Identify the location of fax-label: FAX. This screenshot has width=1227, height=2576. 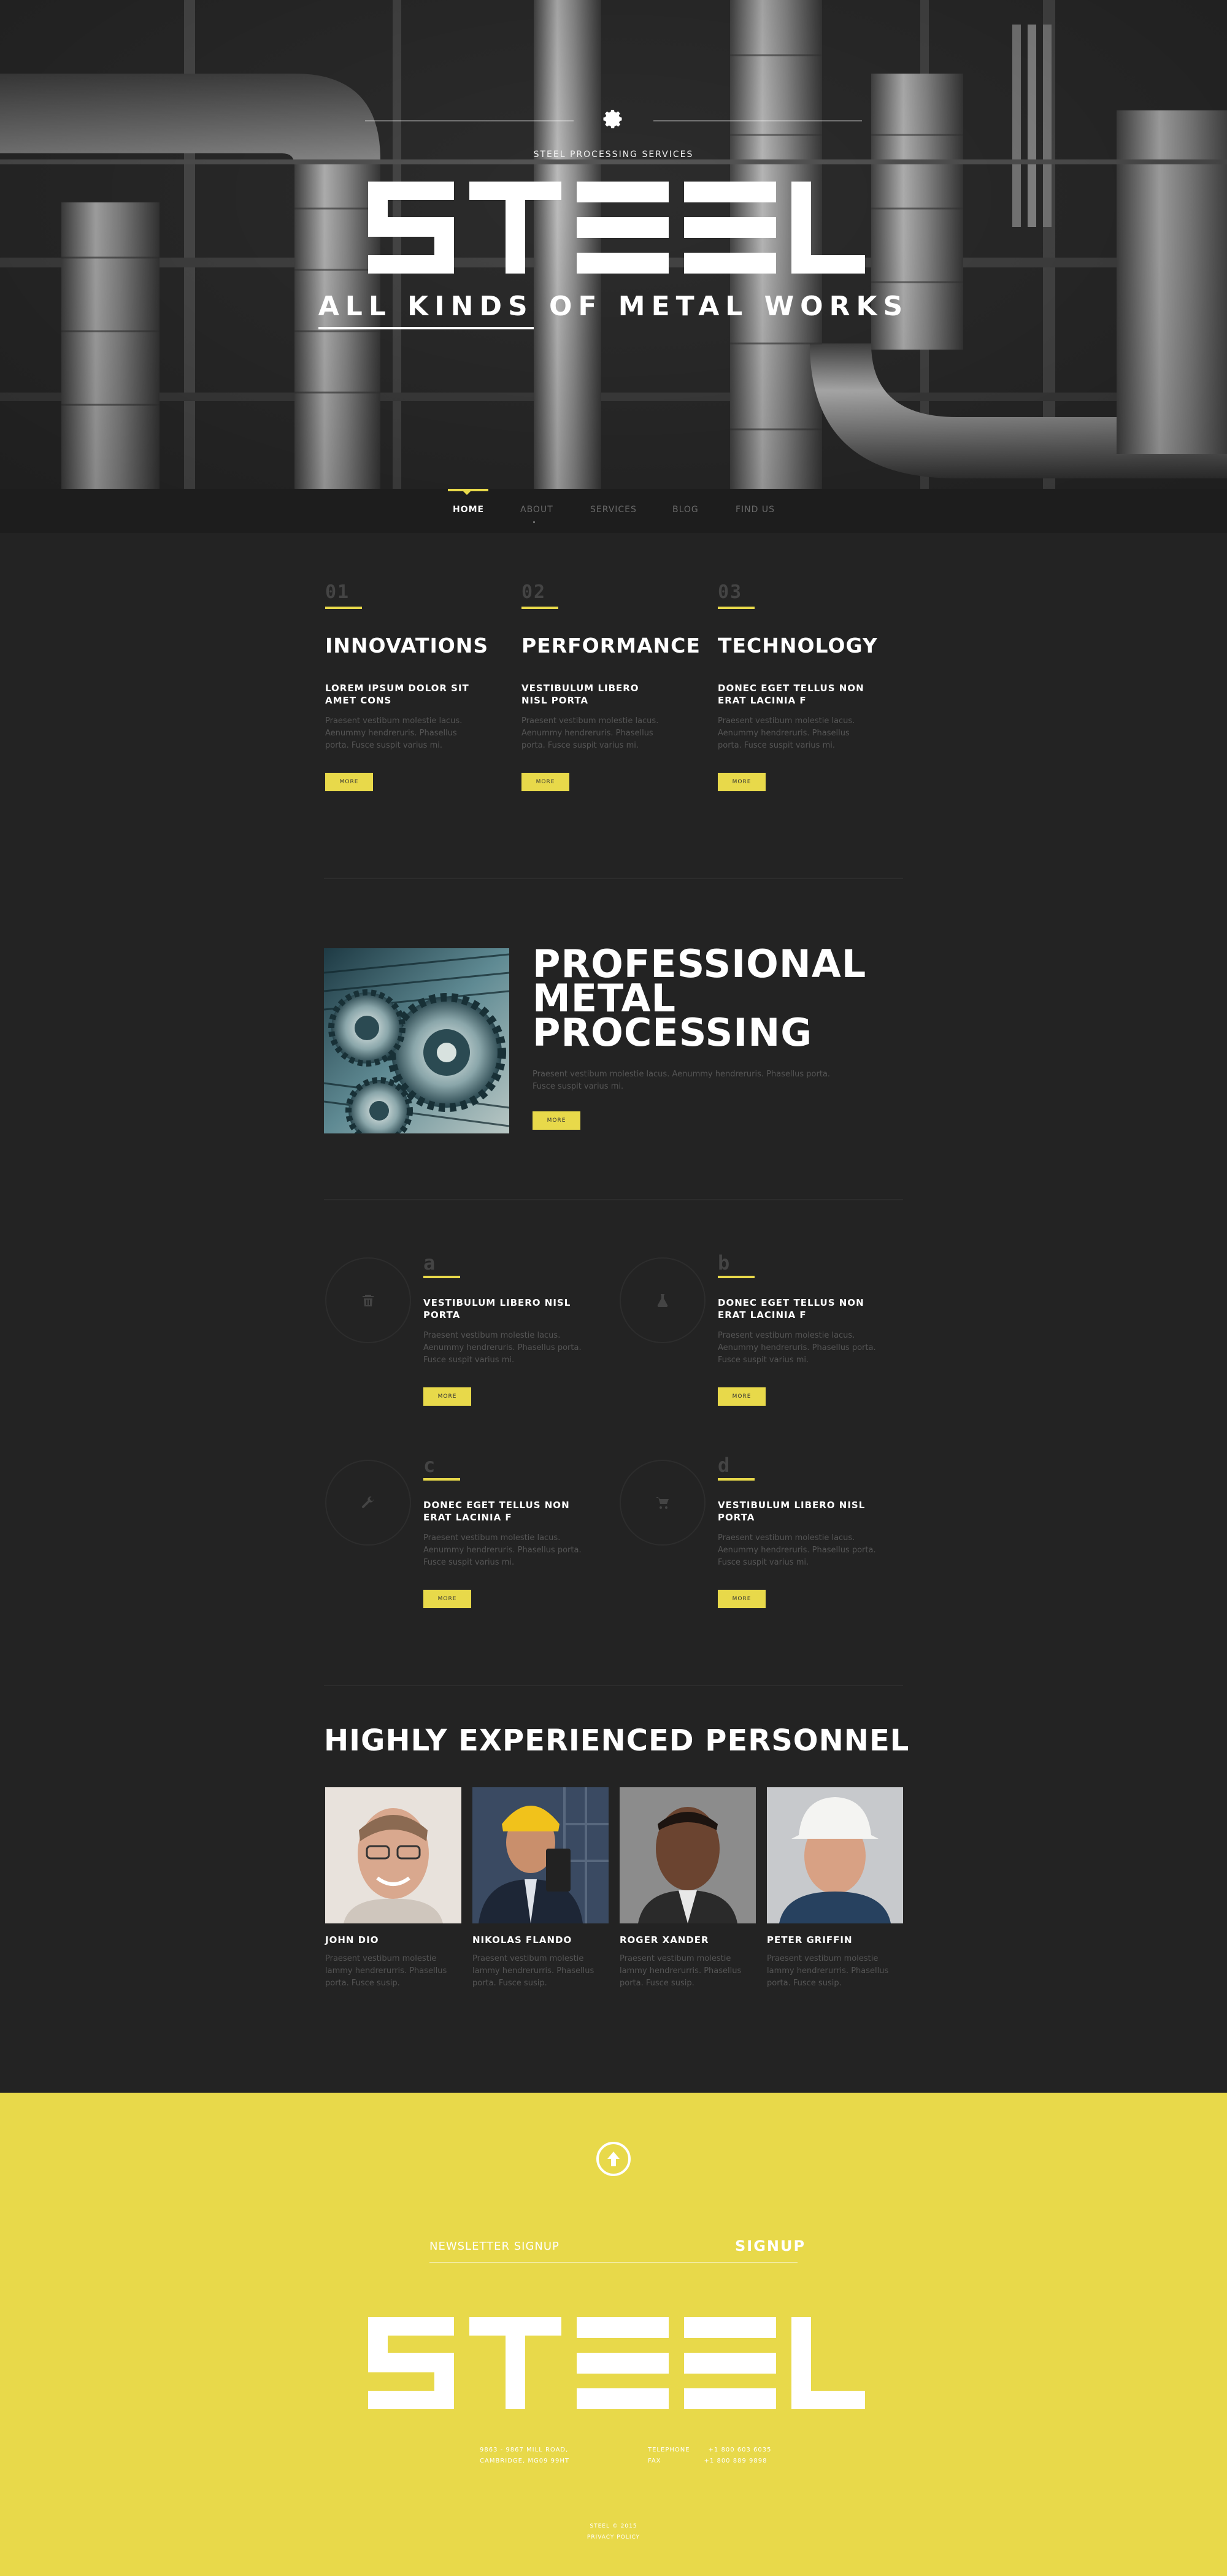
(655, 2461).